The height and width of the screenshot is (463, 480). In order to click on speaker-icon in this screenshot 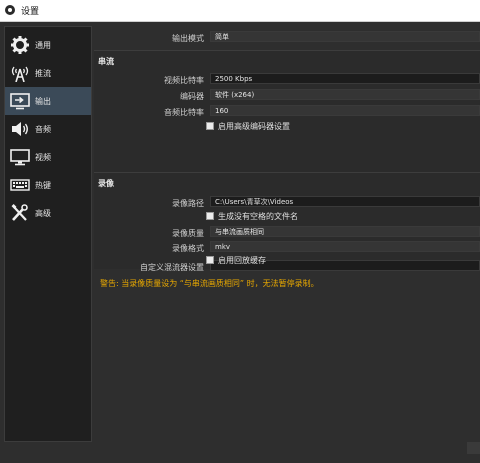, I will do `click(20, 129)`.